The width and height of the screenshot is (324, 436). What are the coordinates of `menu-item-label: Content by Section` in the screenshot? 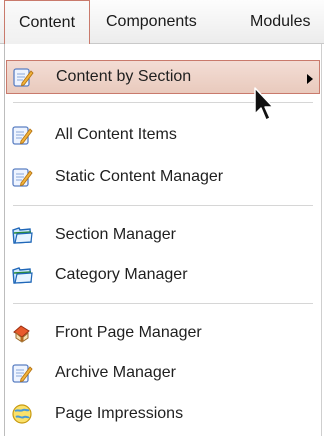 It's located at (124, 76).